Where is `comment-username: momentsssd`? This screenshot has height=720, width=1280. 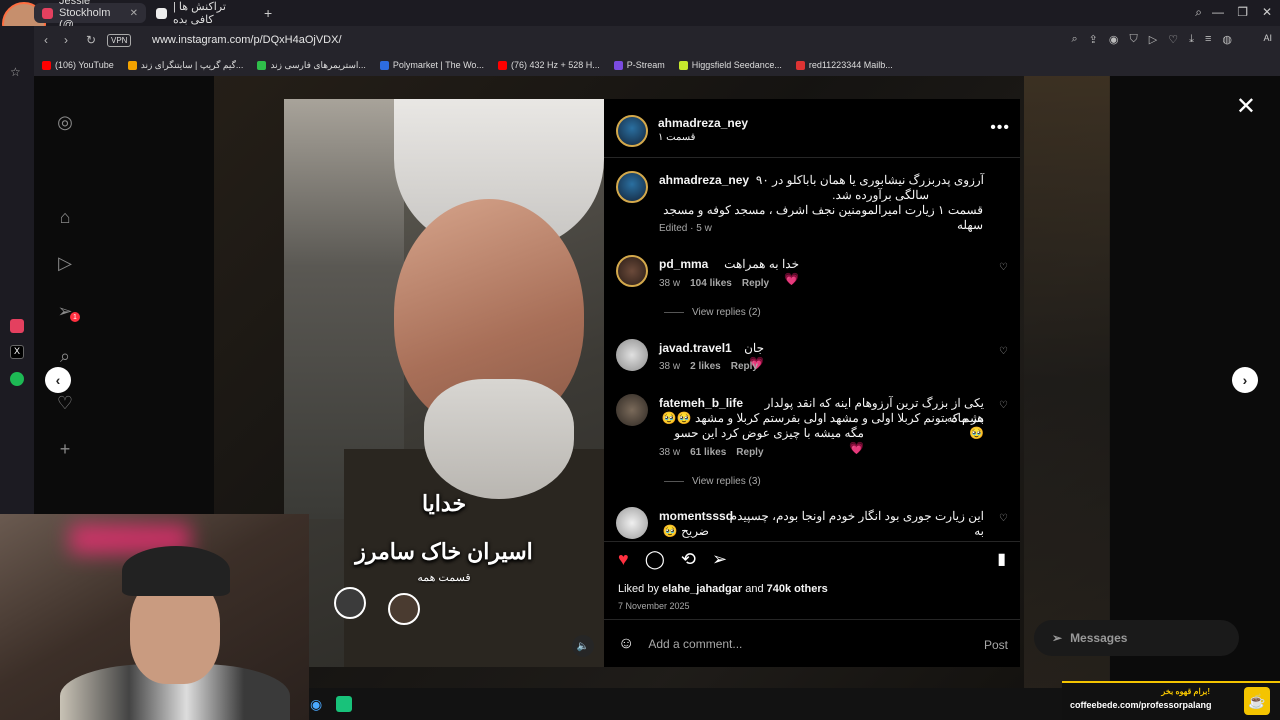
comment-username: momentsssd is located at coordinates (696, 516).